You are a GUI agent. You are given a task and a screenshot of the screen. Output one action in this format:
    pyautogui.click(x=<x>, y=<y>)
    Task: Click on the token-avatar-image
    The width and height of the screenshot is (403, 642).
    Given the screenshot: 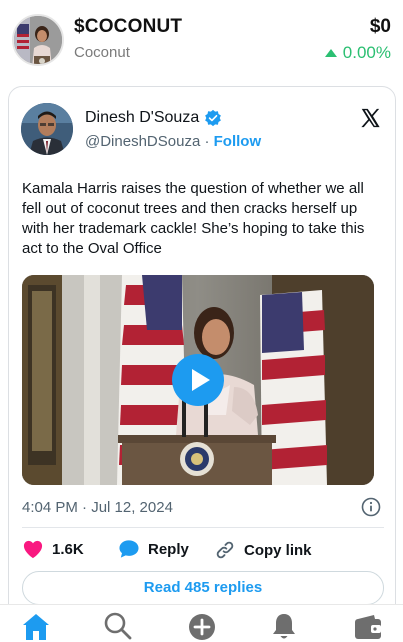 What is the action you would take?
    pyautogui.click(x=38, y=40)
    